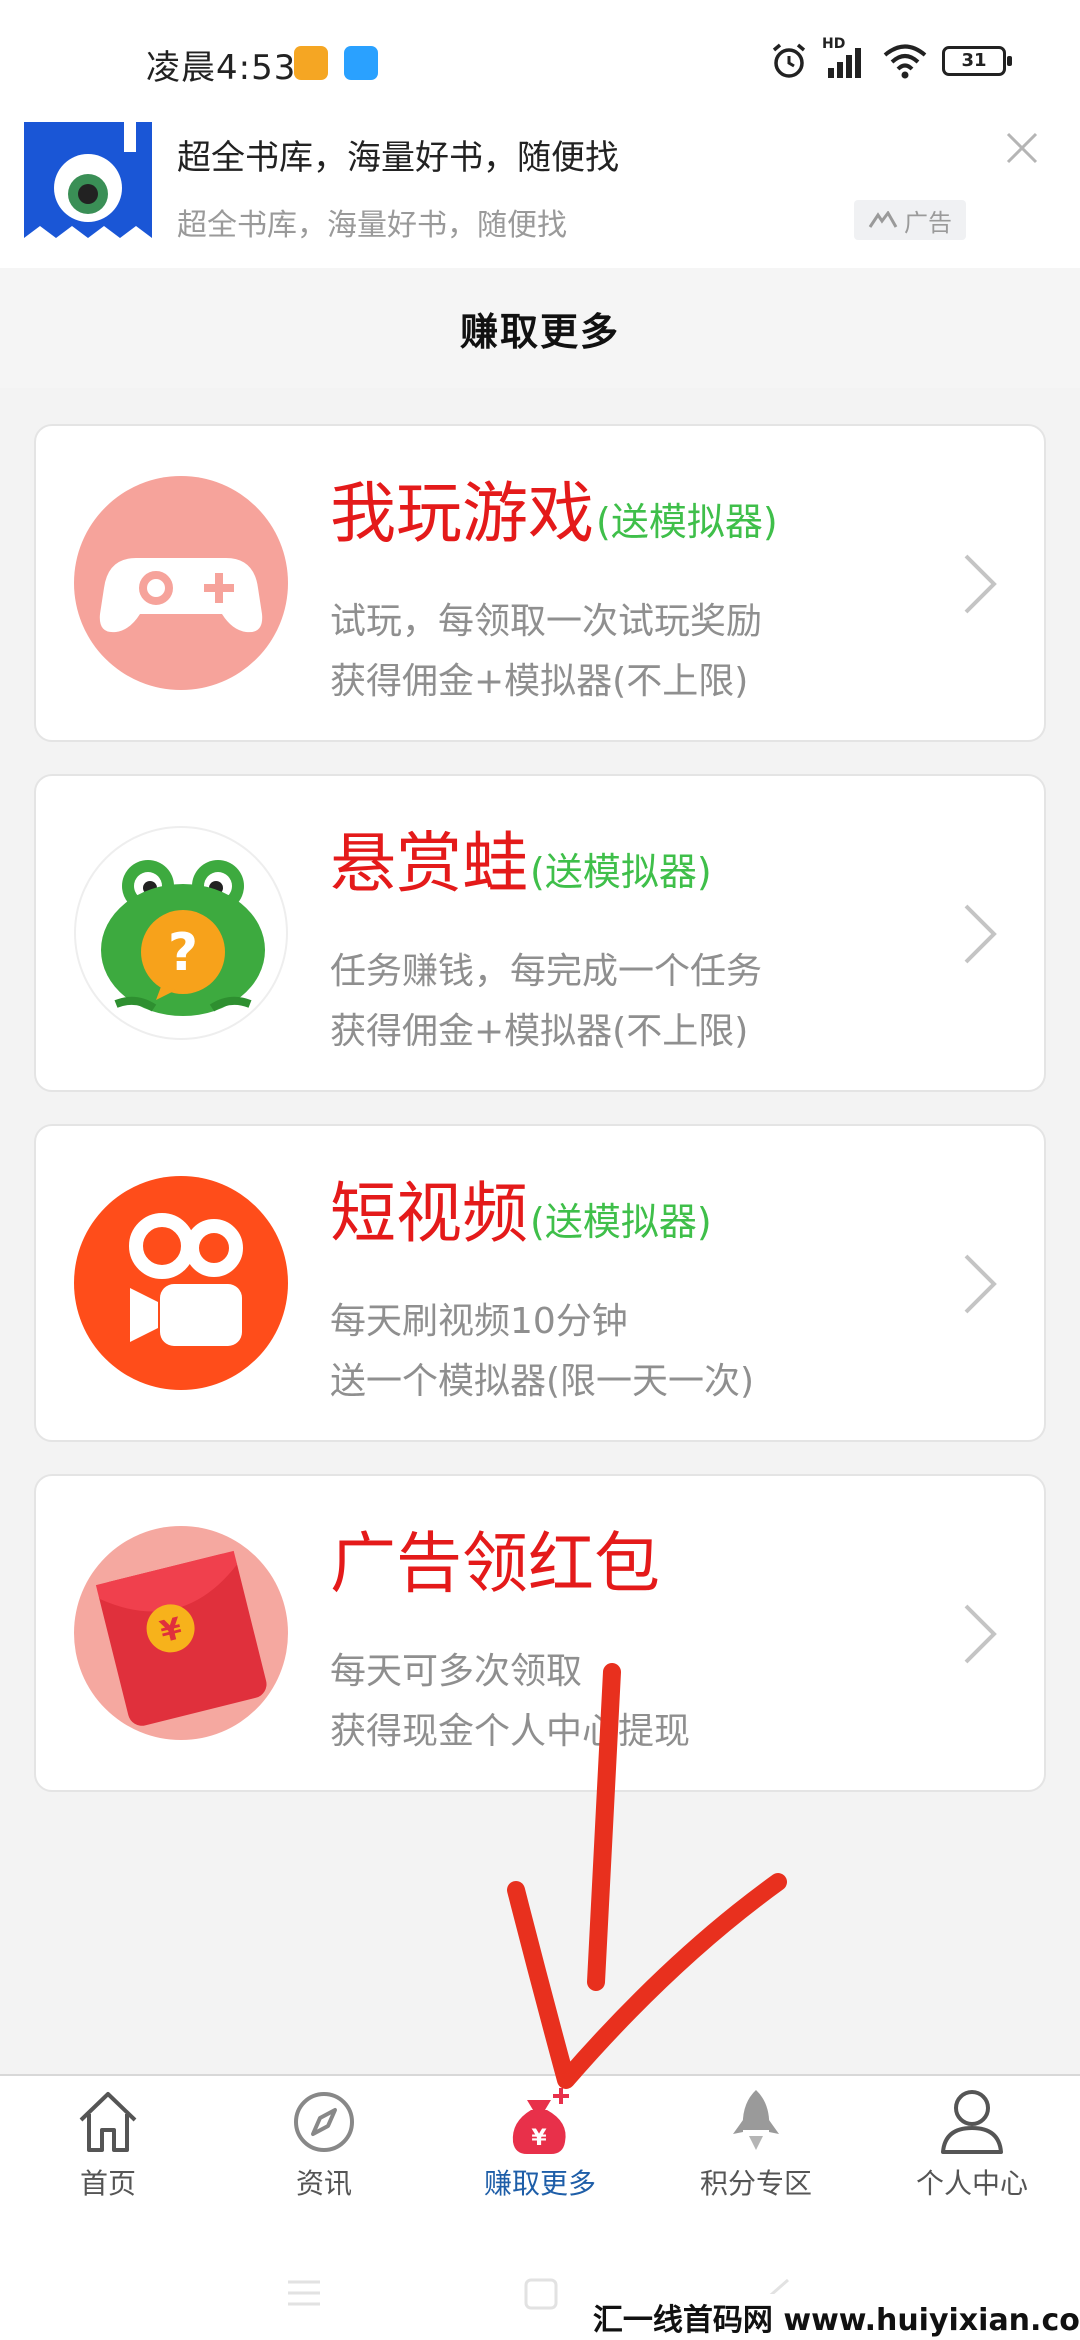 The height and width of the screenshot is (2340, 1080). I want to click on card-play-games: 我玩游戏 (送模拟器) 试玩，每领取一次试玩奖励 获得佣金+模拟器(不上限), so click(540, 583).